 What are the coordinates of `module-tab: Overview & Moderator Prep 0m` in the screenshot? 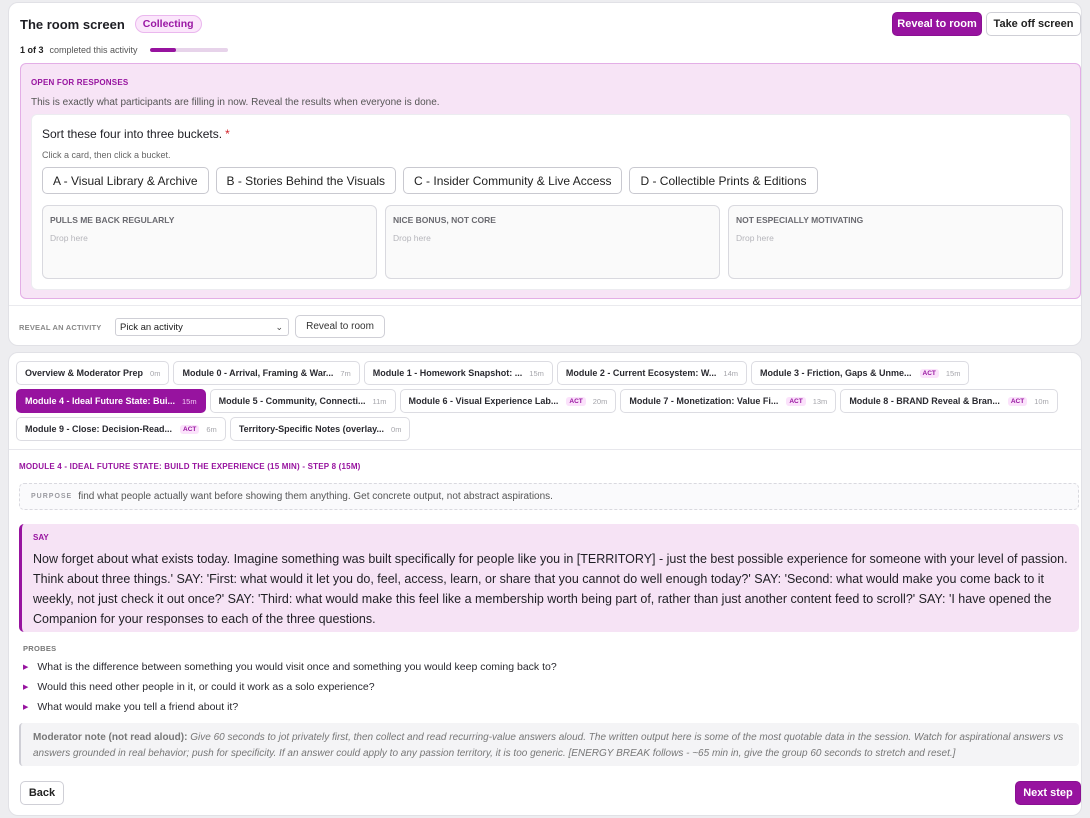 It's located at (93, 373).